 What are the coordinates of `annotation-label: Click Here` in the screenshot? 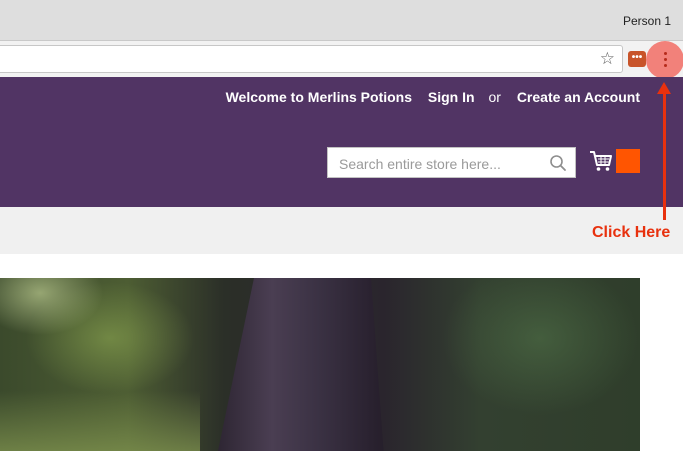 It's located at (631, 232).